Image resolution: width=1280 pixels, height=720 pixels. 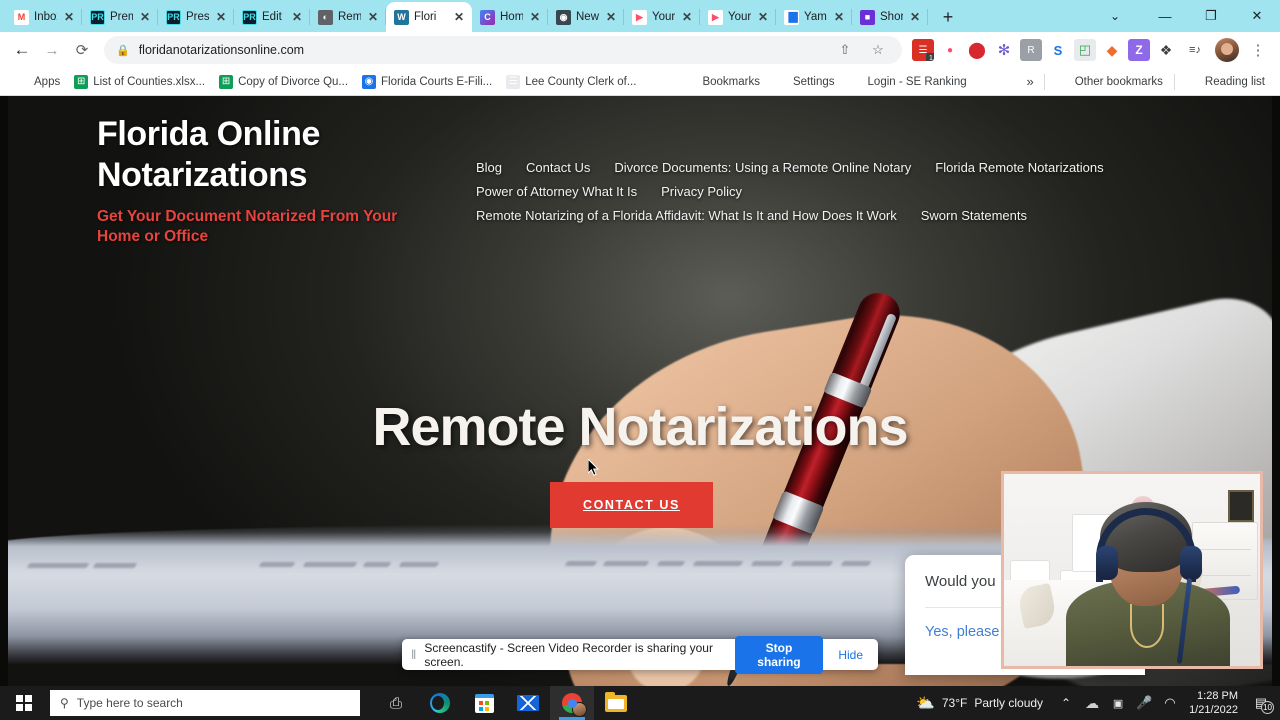 I want to click on nav-link-blog: Blog, so click(x=489, y=168).